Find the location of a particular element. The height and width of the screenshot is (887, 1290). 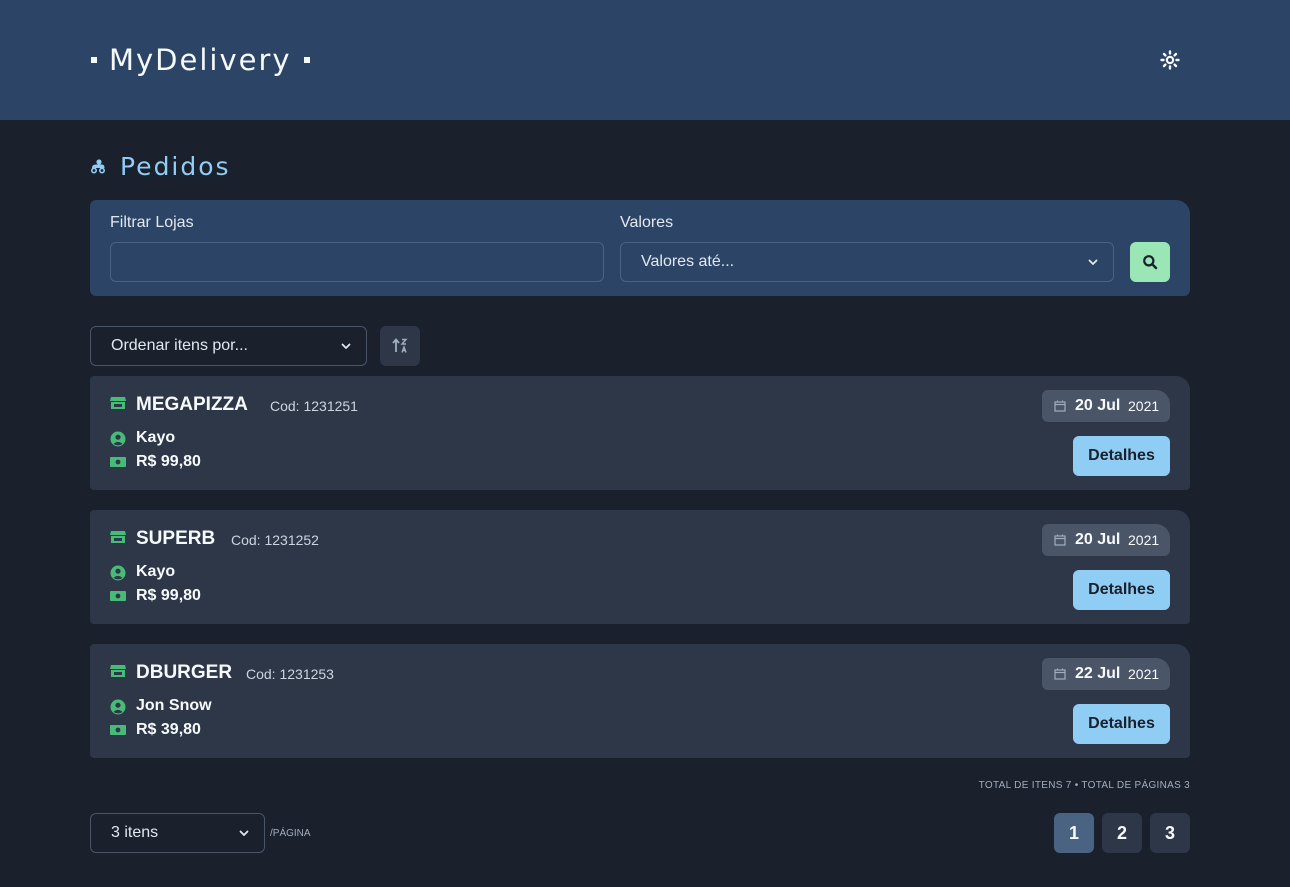

values-filter-label: Valores is located at coordinates (647, 222).